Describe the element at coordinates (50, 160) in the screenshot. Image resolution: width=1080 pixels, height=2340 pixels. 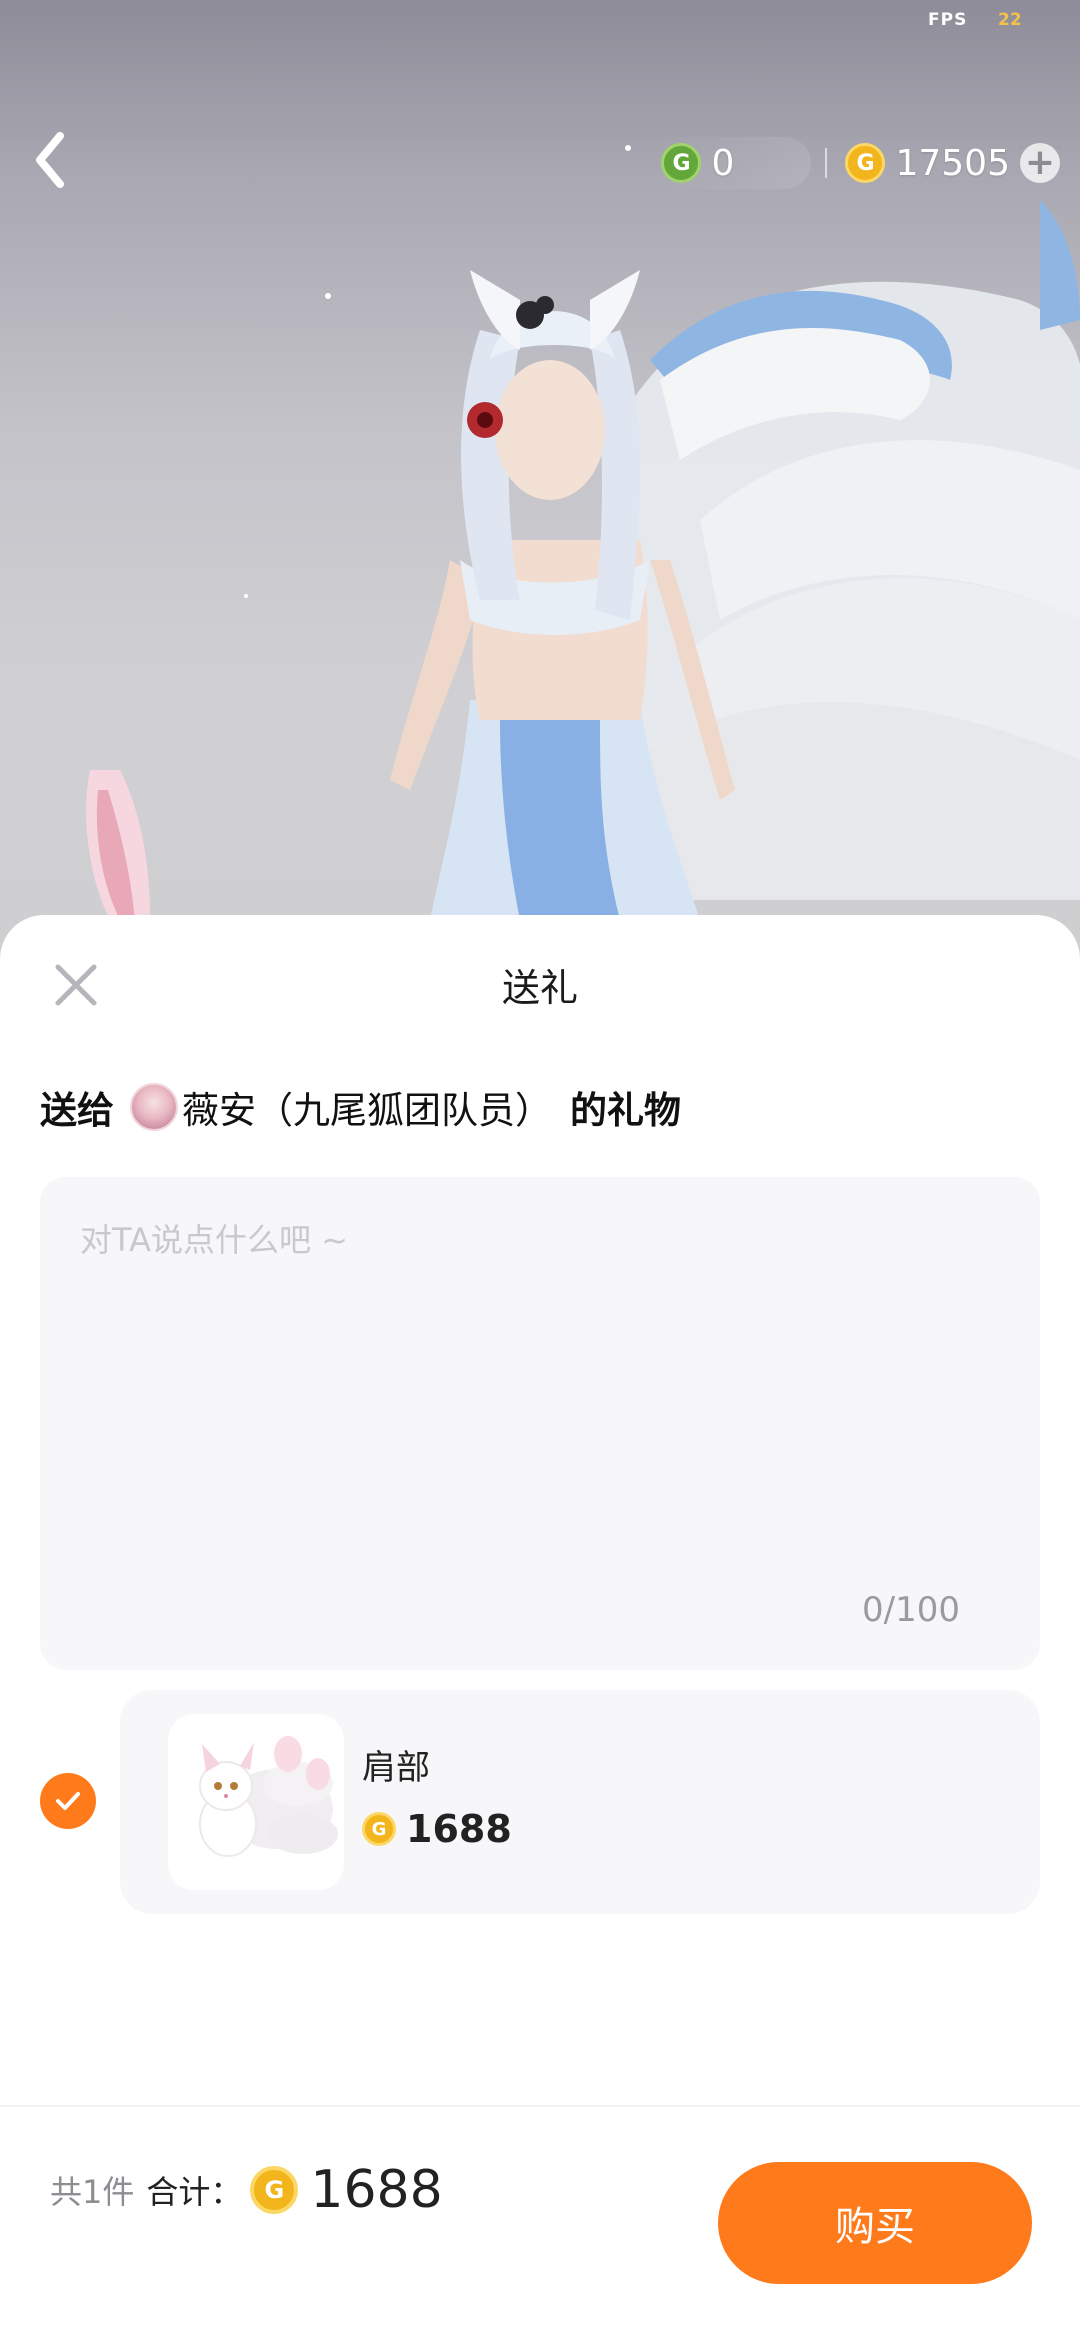
I see `chevron-left-icon` at that location.